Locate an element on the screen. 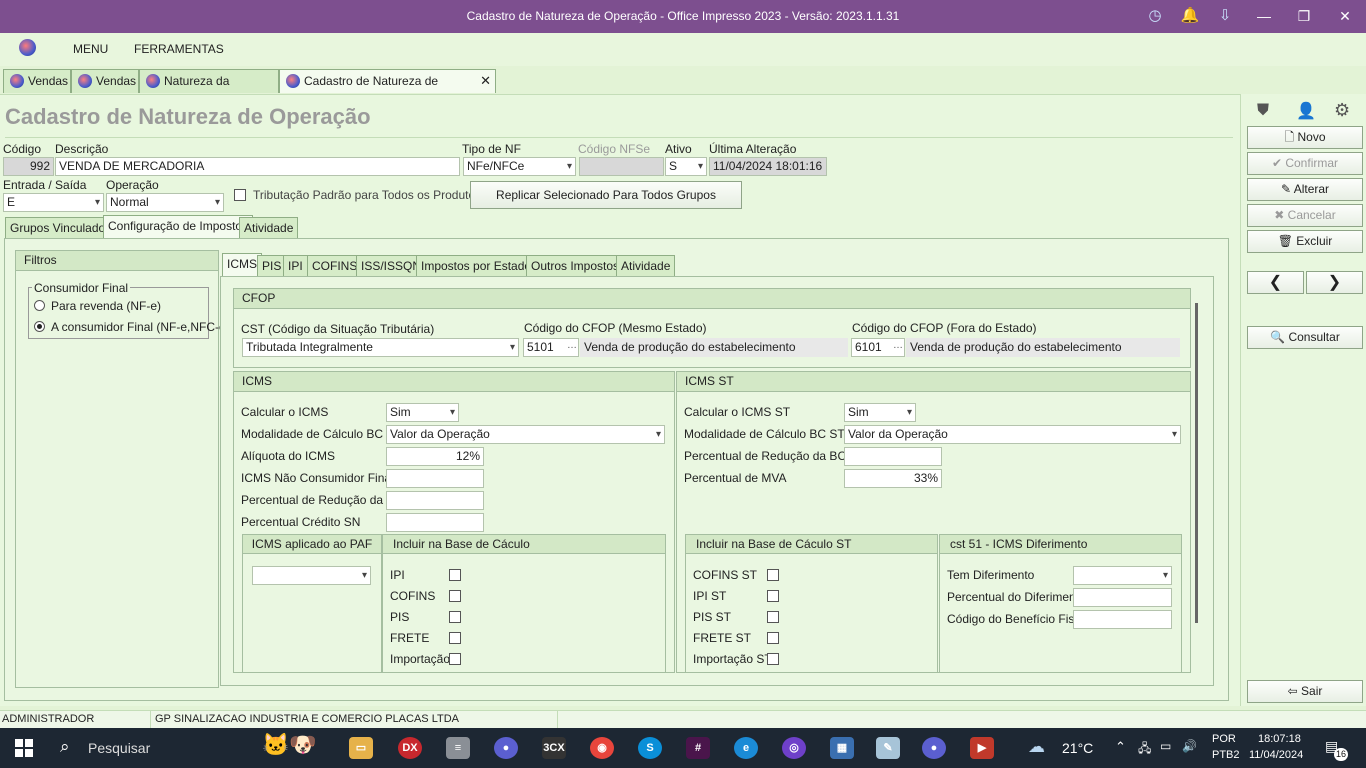 Image resolution: width=1366 pixels, height=768 pixels. icms-st-modalidade-select: Valor da Operação is located at coordinates (1012, 434).